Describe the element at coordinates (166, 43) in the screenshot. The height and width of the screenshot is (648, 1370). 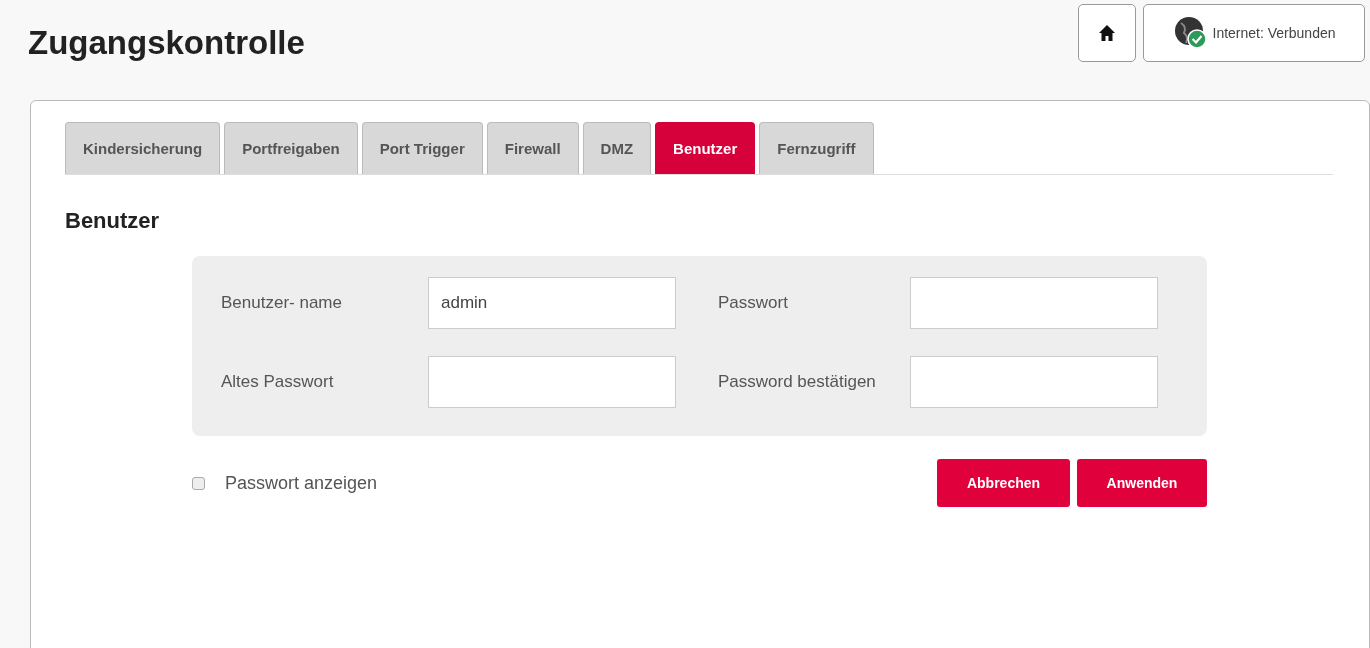
I see `page-title: Zugangskontrolle` at that location.